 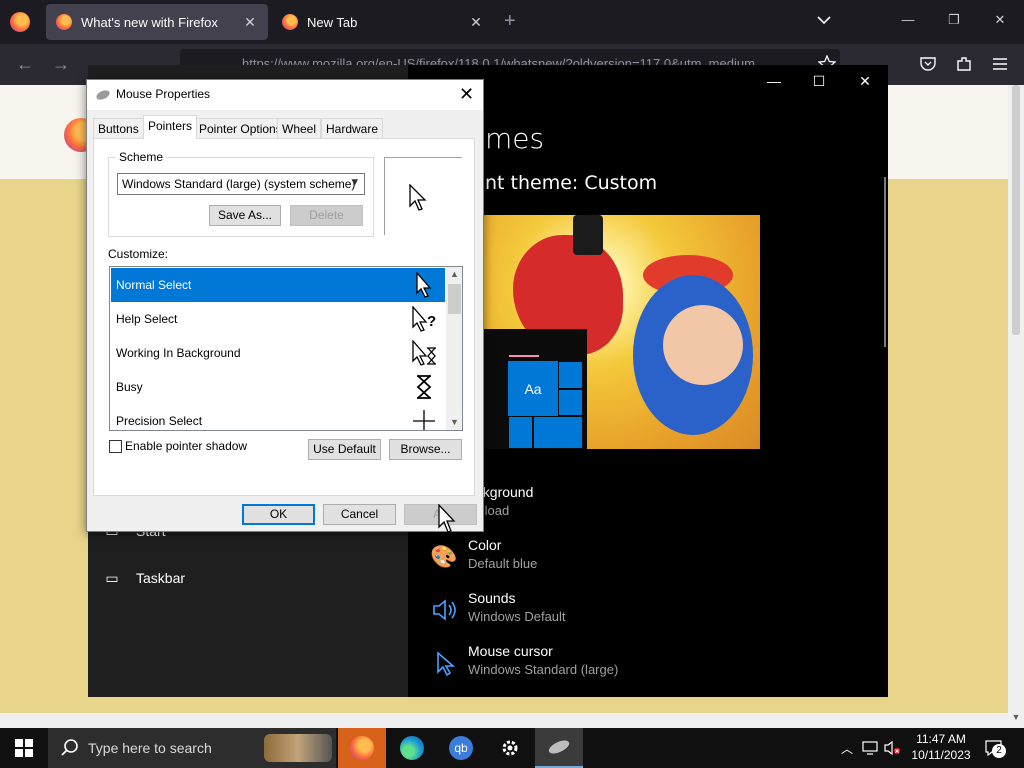 I want to click on taskbar-edge, so click(x=412, y=748).